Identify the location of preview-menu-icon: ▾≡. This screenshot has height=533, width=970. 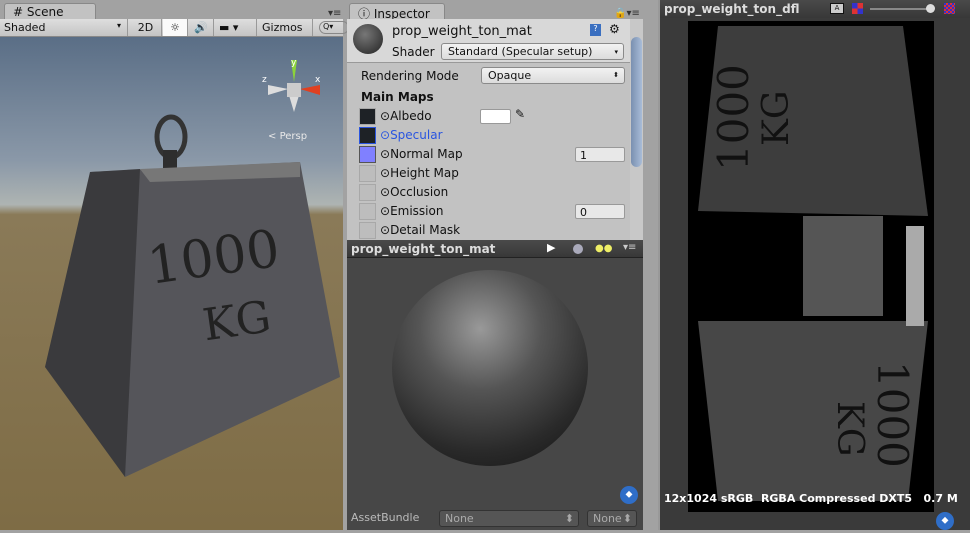
(629, 247).